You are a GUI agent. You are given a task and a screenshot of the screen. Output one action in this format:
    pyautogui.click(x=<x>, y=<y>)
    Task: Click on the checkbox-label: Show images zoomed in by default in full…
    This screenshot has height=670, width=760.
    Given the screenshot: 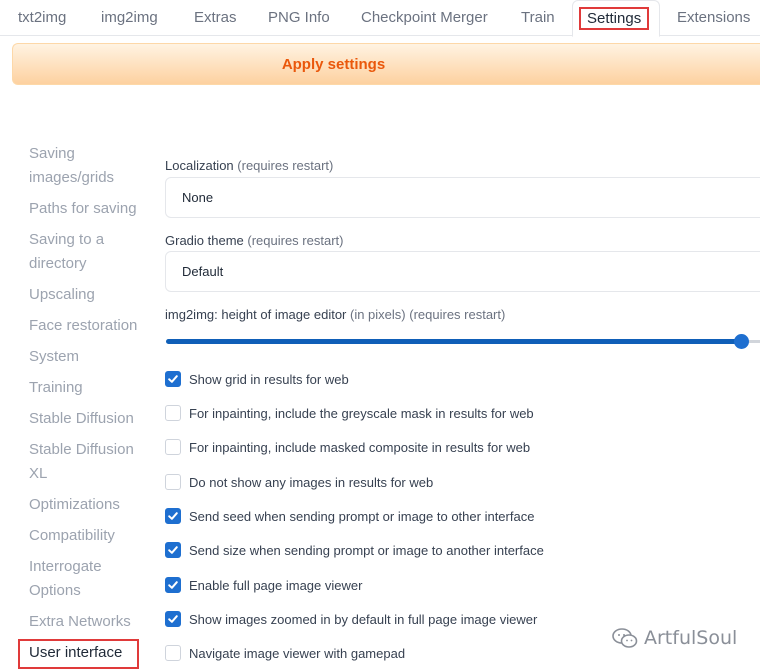 What is the action you would take?
    pyautogui.click(x=363, y=619)
    